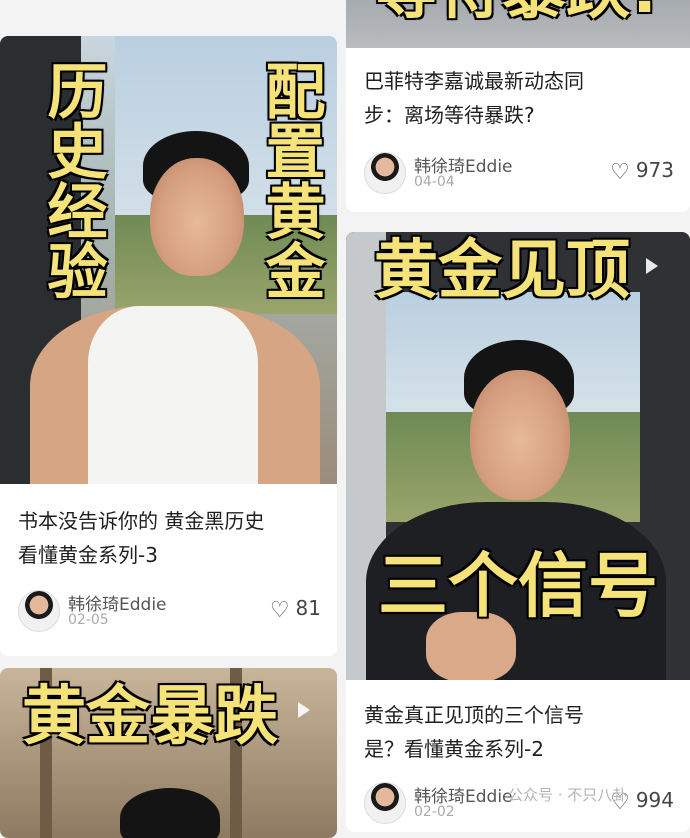 Image resolution: width=690 pixels, height=838 pixels. I want to click on like-count: 81, so click(308, 608).